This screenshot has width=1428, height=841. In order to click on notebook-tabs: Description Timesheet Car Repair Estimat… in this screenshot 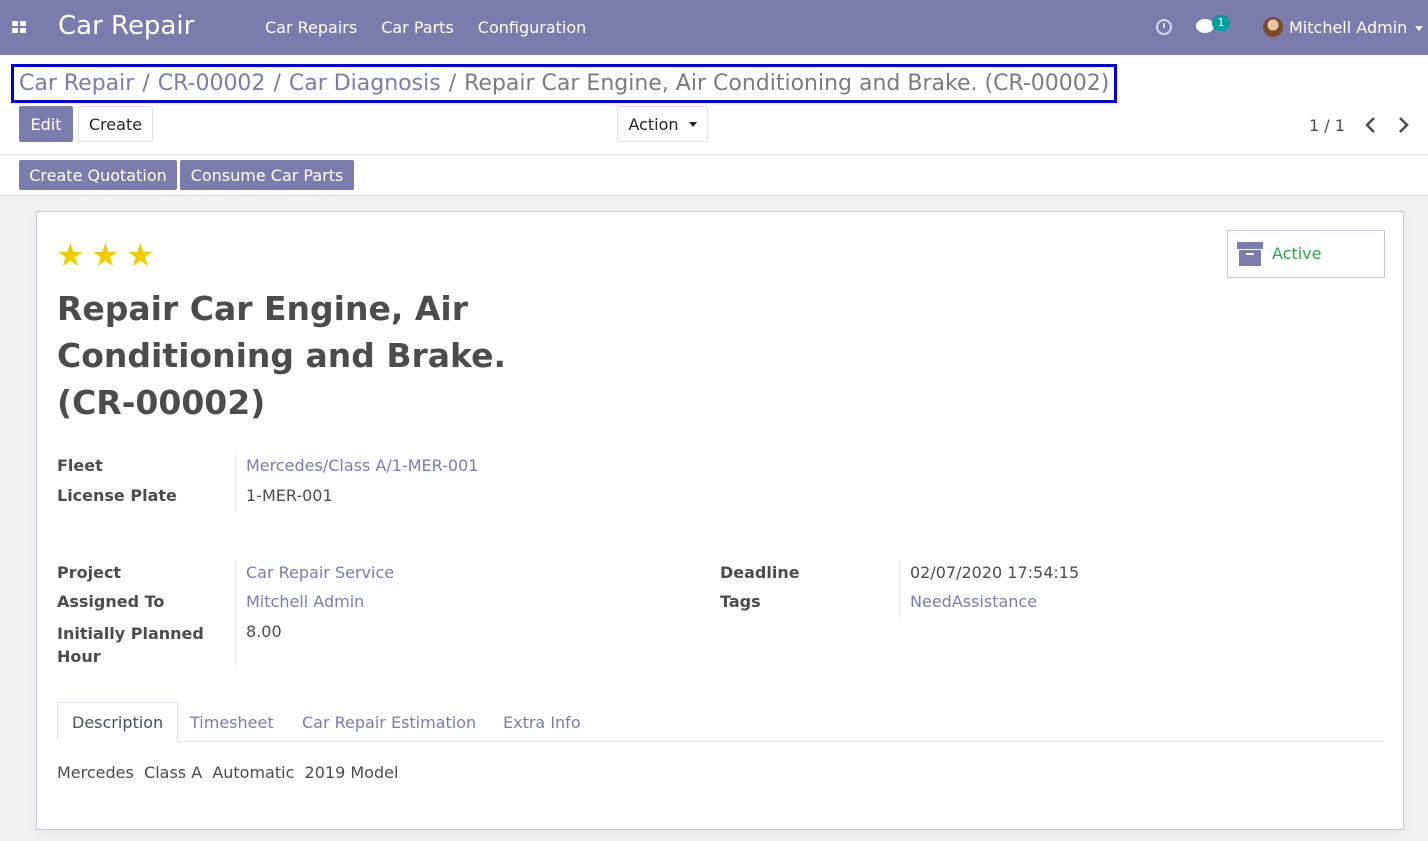, I will do `click(720, 722)`.